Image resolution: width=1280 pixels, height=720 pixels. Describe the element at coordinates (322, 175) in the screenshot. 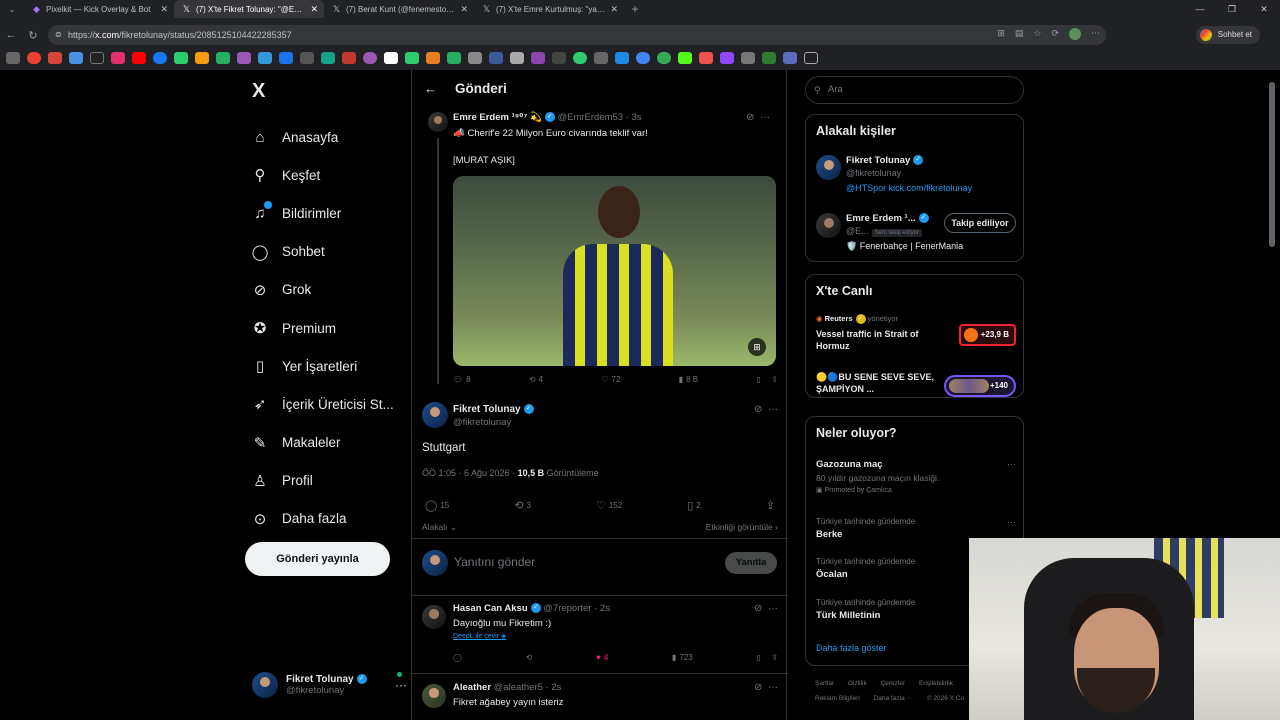

I see `sidebar-item-explore: ⚲ Keşfet` at that location.